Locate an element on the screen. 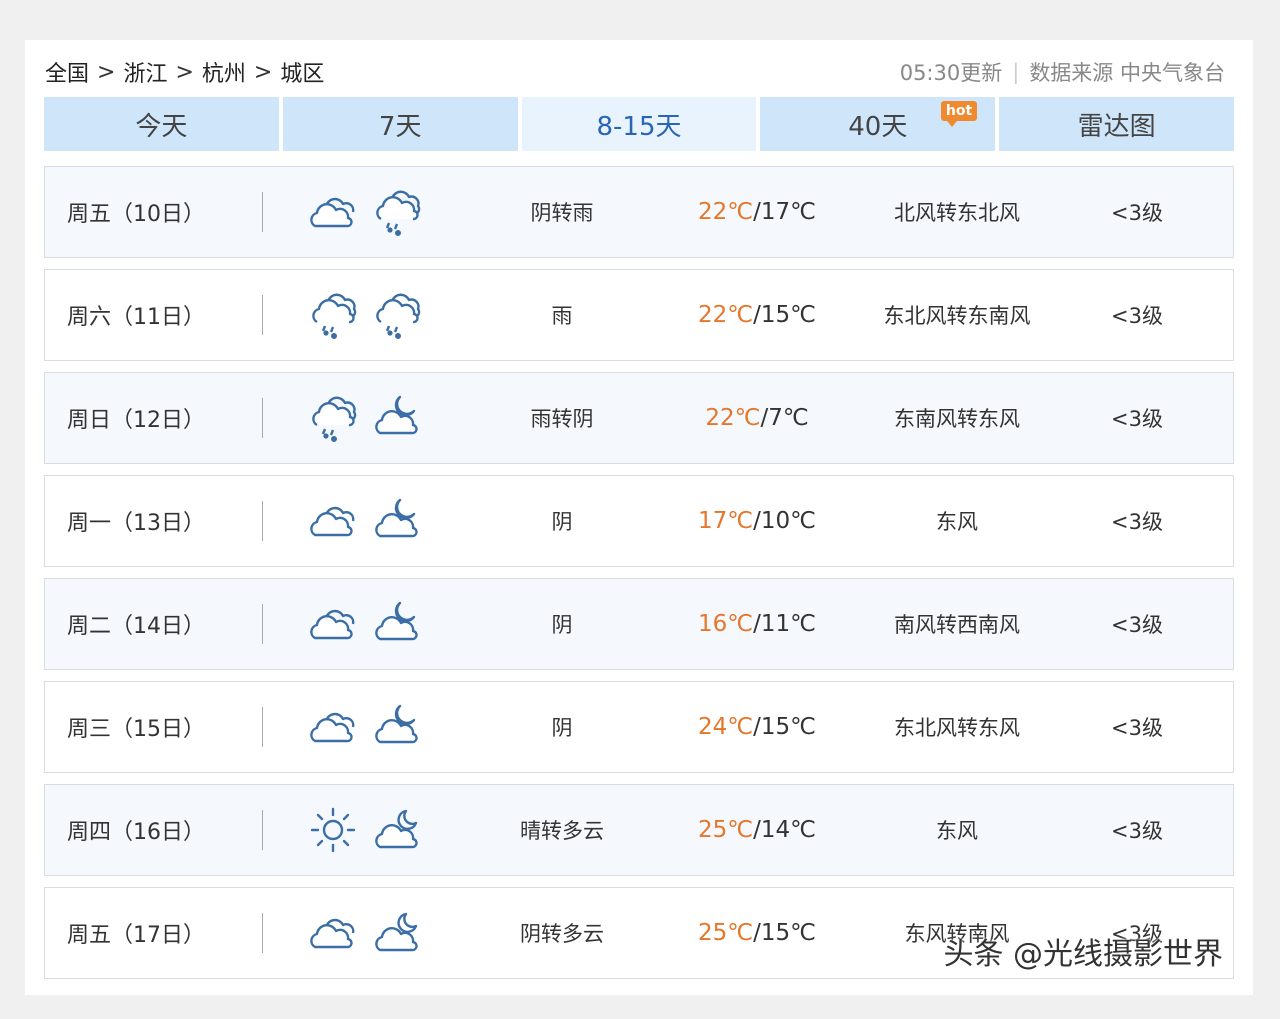  breadcrumb-national: 全国 is located at coordinates (67, 72).